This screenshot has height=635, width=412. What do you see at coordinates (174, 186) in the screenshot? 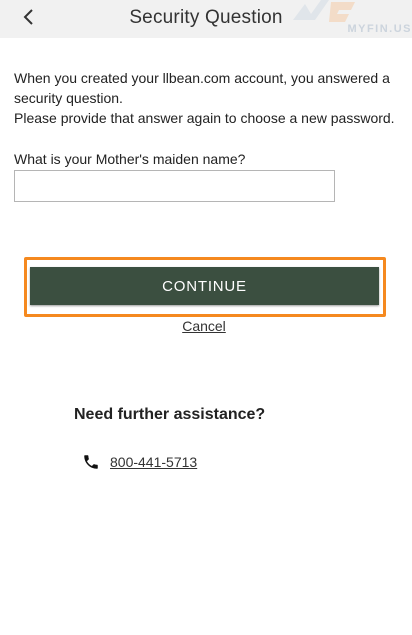
I see `security-answer-input` at bounding box center [174, 186].